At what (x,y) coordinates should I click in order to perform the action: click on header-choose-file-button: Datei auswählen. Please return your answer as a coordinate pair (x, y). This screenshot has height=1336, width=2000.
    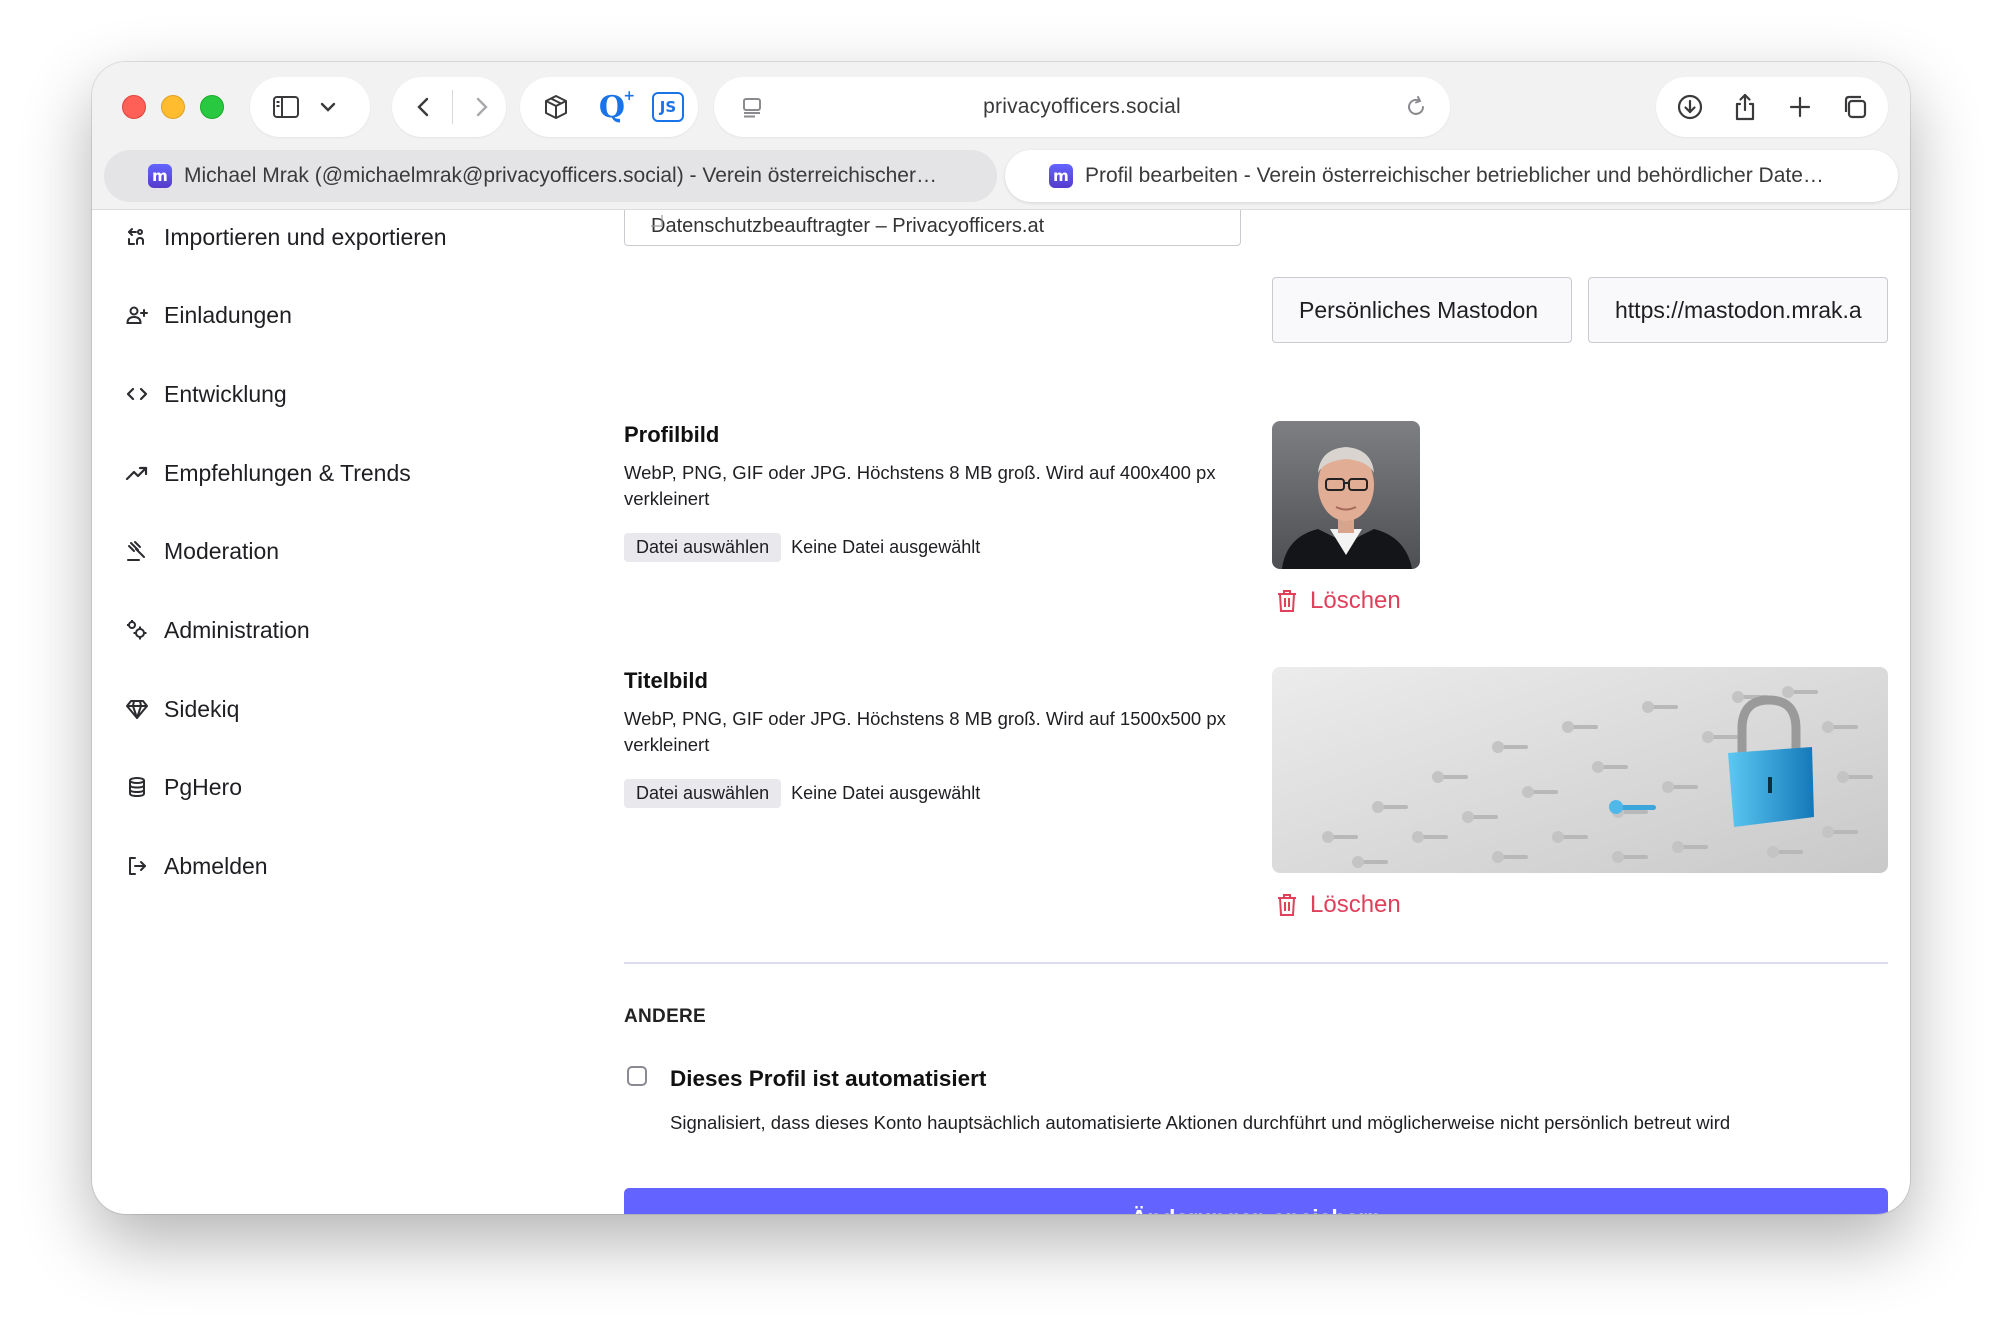
    Looking at the image, I should click on (703, 793).